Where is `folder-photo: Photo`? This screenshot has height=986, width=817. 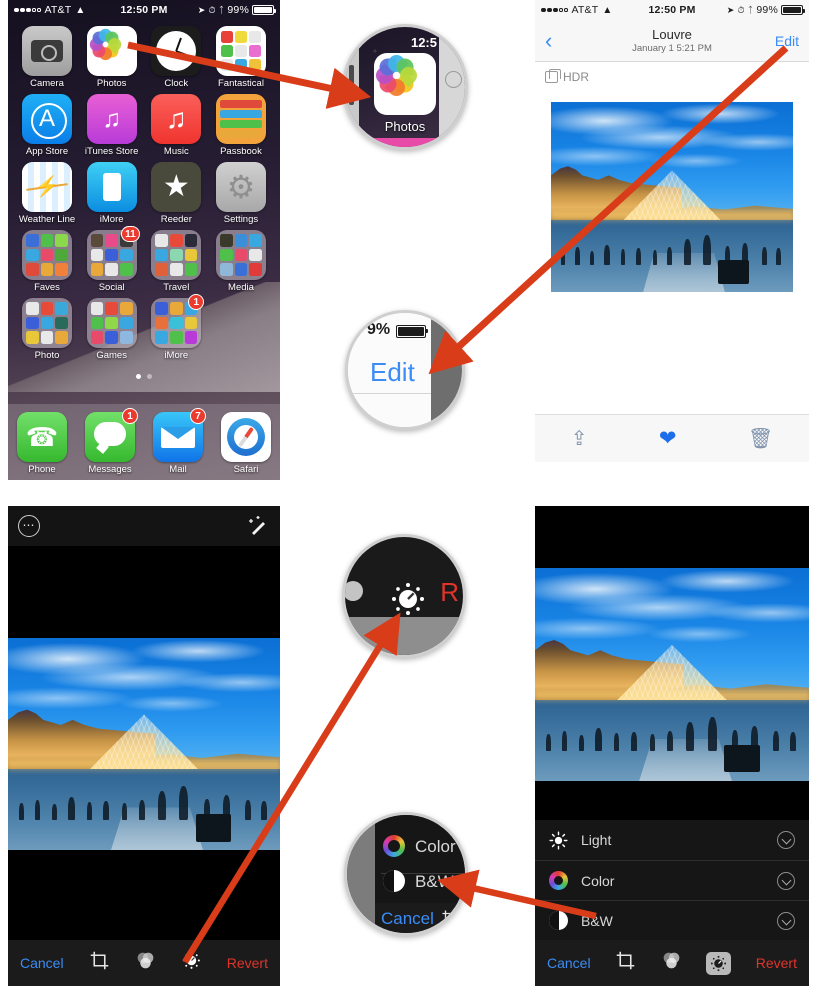 folder-photo: Photo is located at coordinates (47, 329).